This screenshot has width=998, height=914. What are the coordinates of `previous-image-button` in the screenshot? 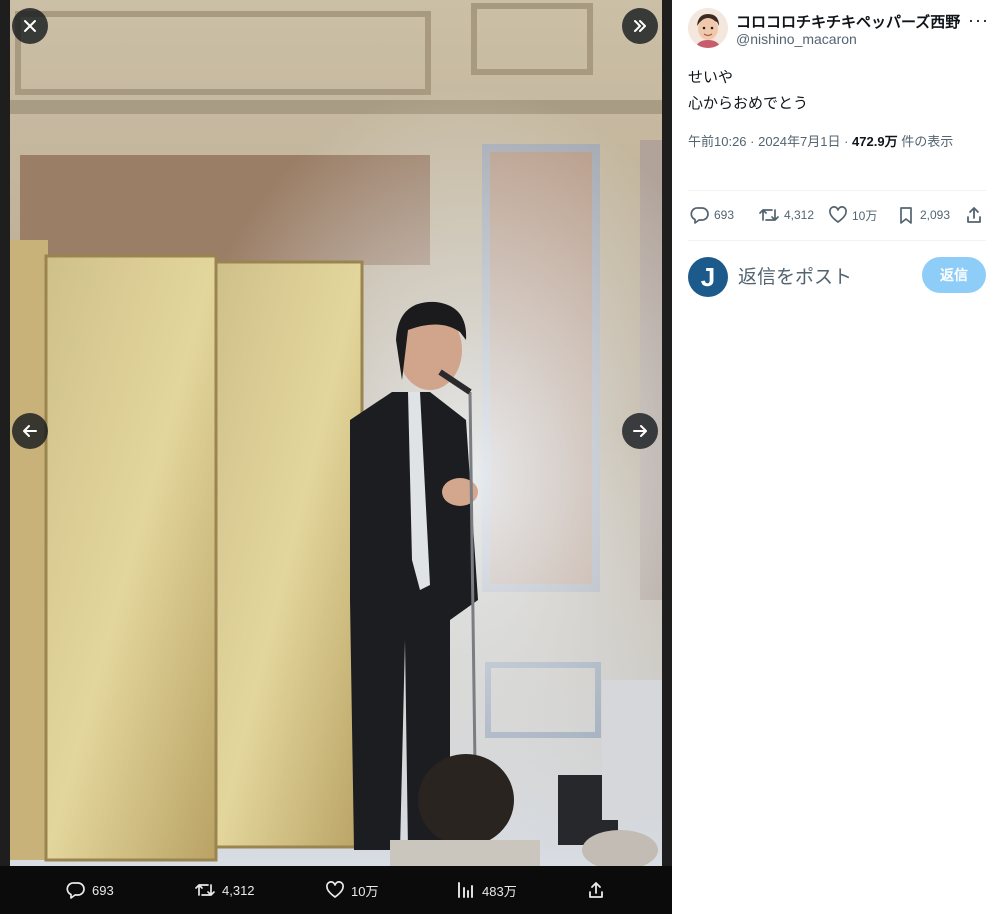 It's located at (30, 431).